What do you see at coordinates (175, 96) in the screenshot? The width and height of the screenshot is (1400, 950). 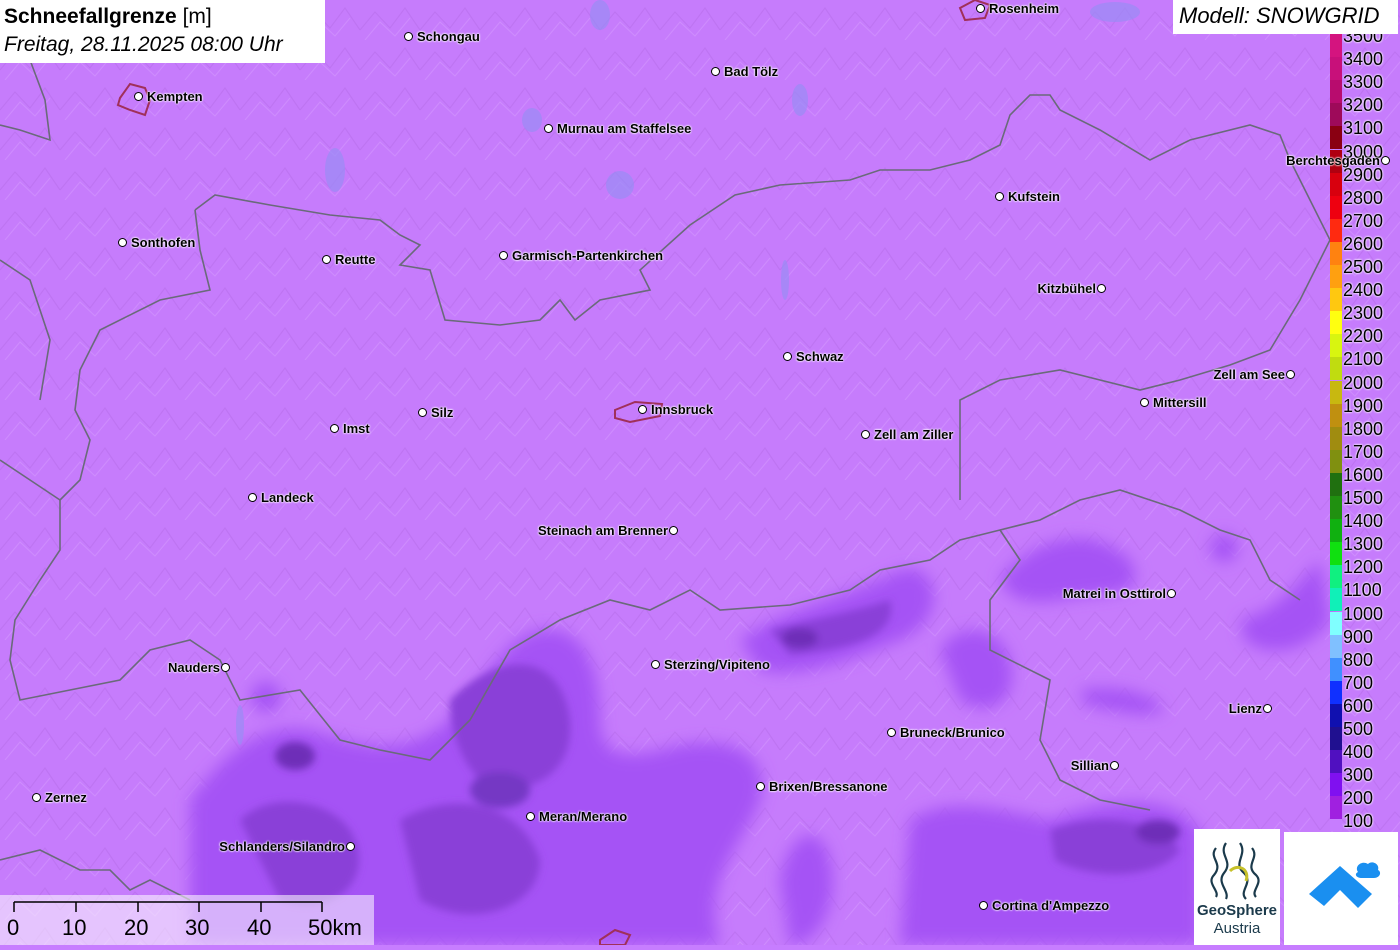 I see `city-label: Kempten` at bounding box center [175, 96].